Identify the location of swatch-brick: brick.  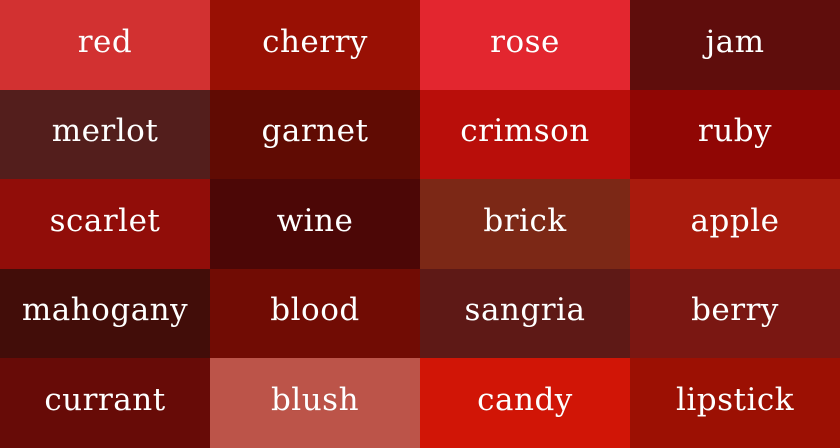
(525, 224).